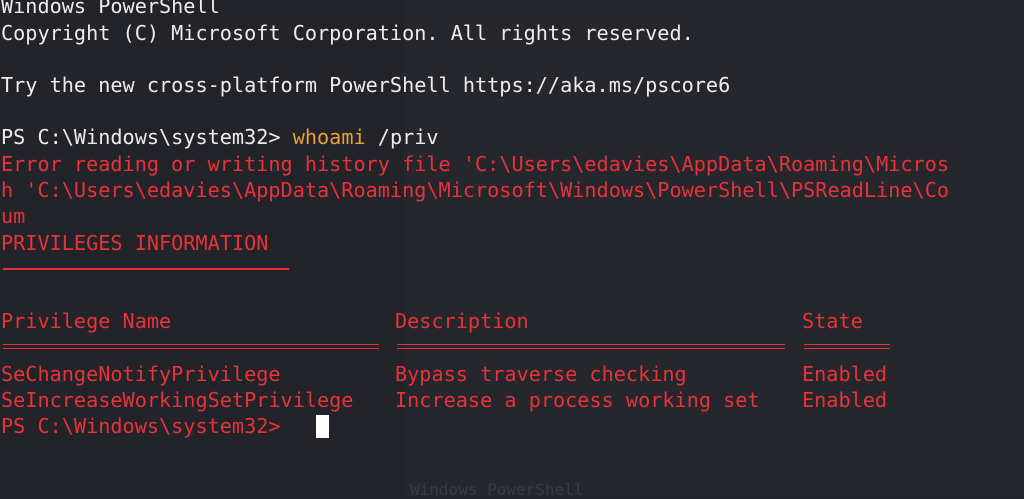 The height and width of the screenshot is (499, 1024). I want to click on final-prompt: PS C:\Windows\system32>, so click(147, 426).